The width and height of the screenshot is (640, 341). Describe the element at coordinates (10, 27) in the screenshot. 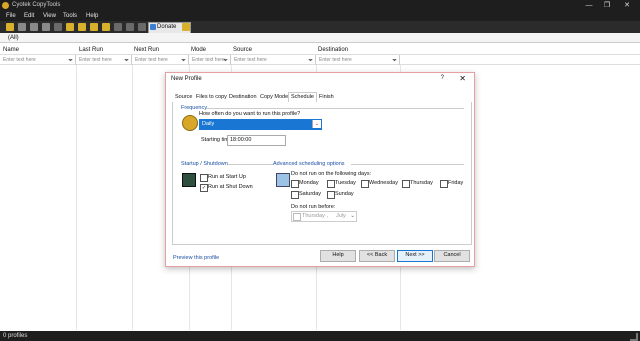

I see `new-profile-icon` at that location.